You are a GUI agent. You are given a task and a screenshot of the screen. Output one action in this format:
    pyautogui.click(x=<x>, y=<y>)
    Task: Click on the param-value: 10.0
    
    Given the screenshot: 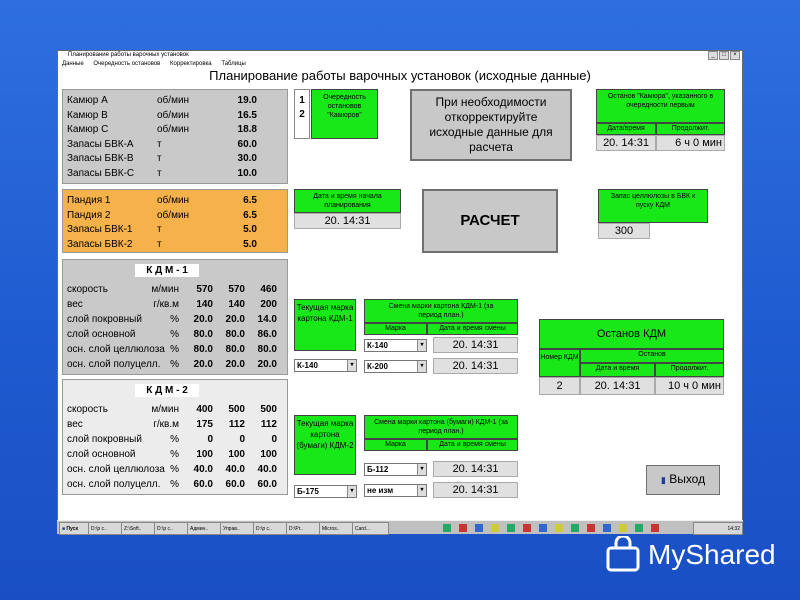 What is the action you would take?
    pyautogui.click(x=245, y=173)
    